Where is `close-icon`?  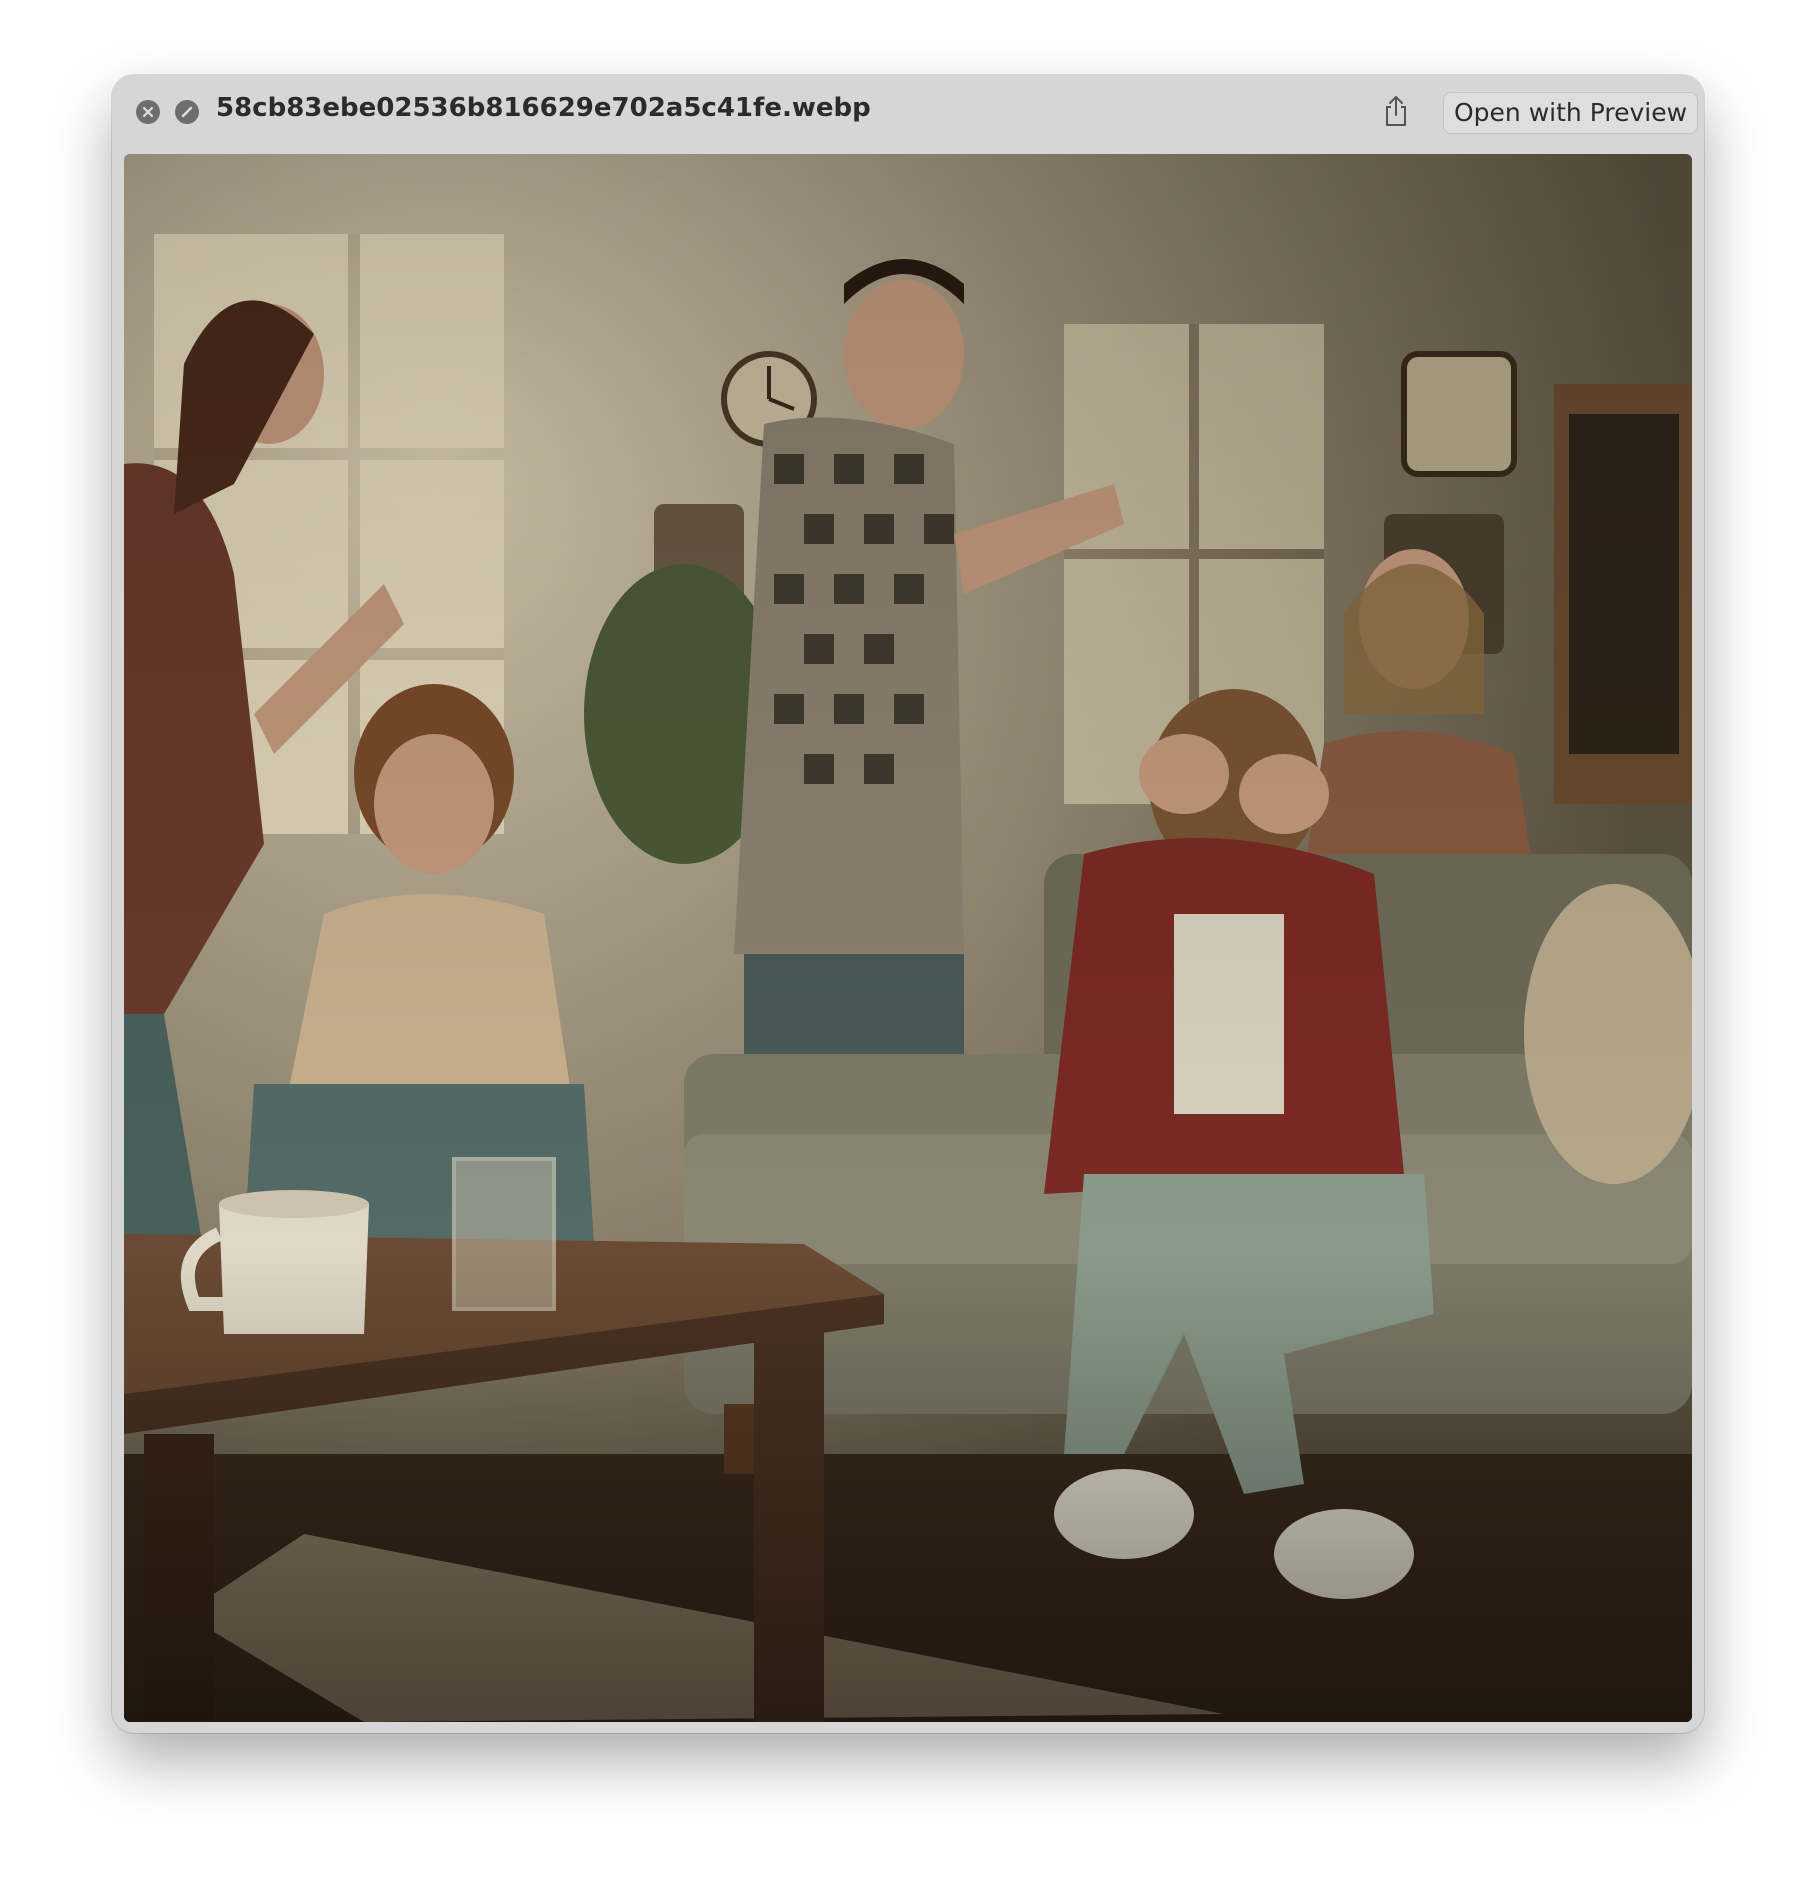 close-icon is located at coordinates (148, 112).